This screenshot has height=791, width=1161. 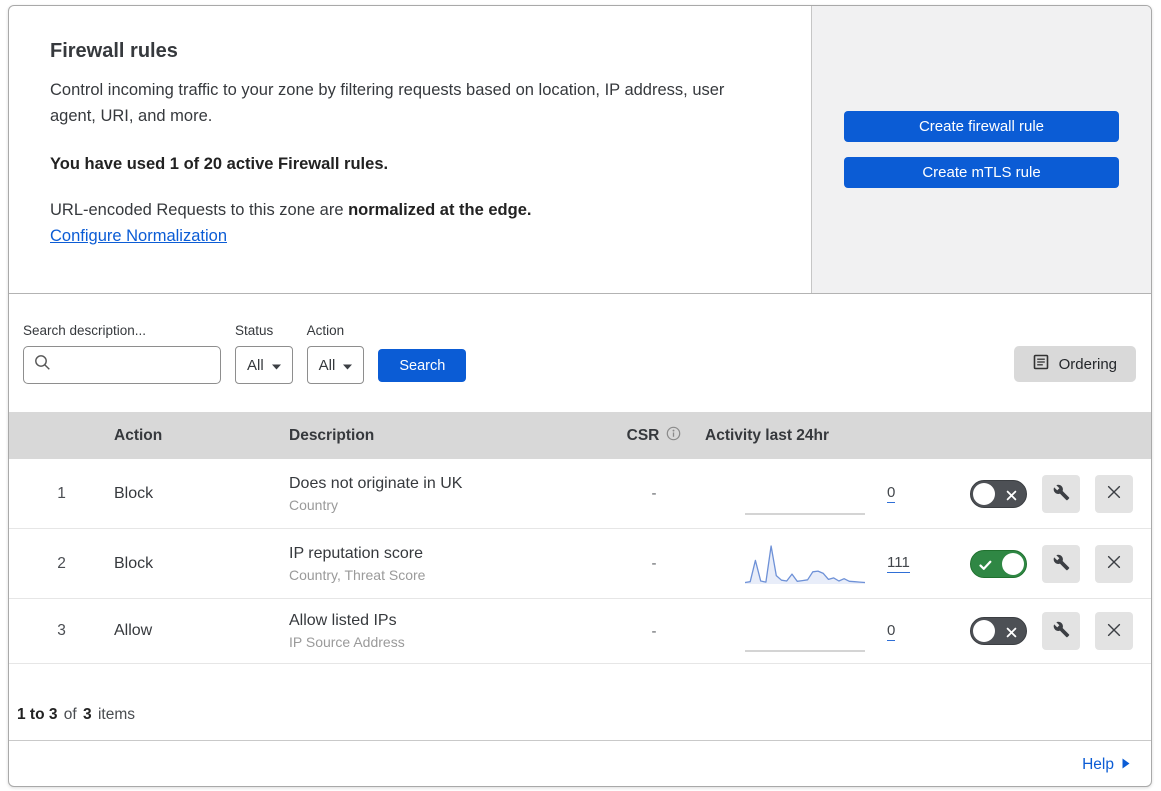 What do you see at coordinates (42, 365) in the screenshot?
I see `search-icon` at bounding box center [42, 365].